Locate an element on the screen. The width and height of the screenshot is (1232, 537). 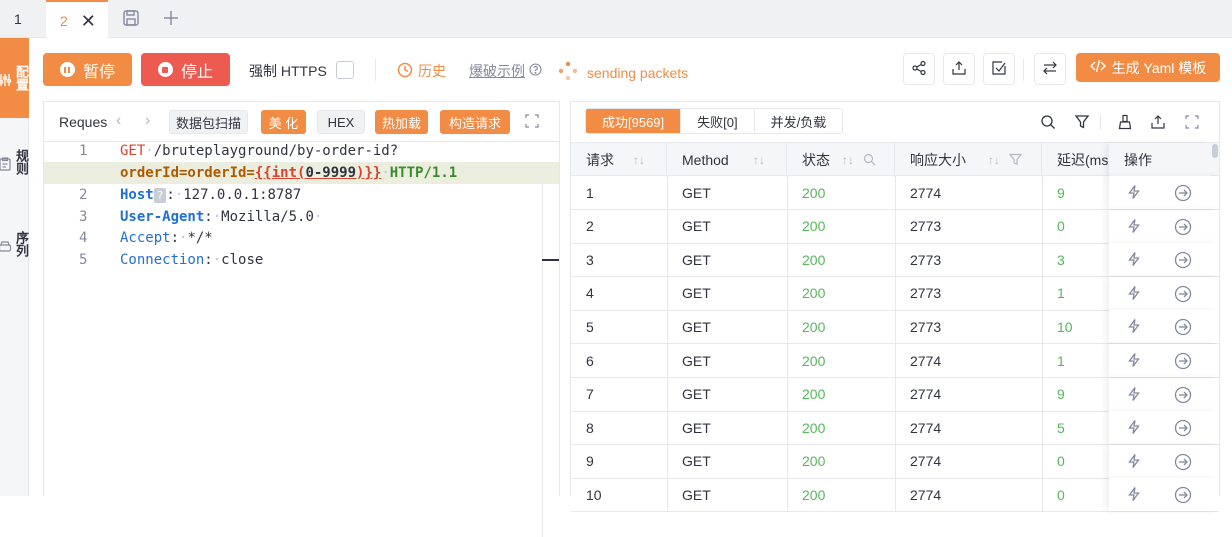
rail-item-config: 配置 is located at coordinates (14, 78).